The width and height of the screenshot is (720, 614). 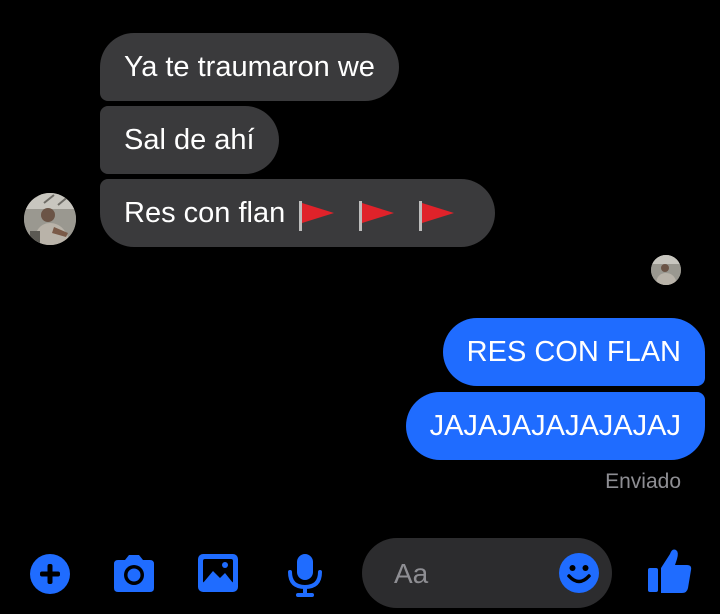 I want to click on sent-message: RES CON FLAN, so click(x=573, y=352).